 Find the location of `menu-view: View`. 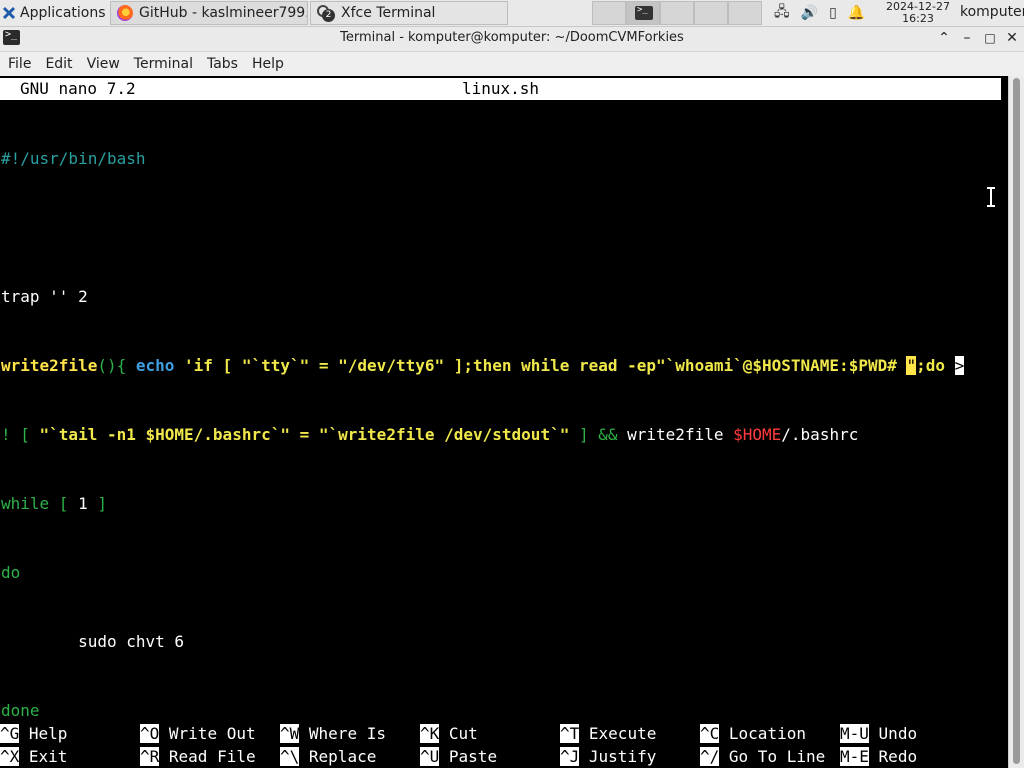

menu-view: View is located at coordinates (103, 64).